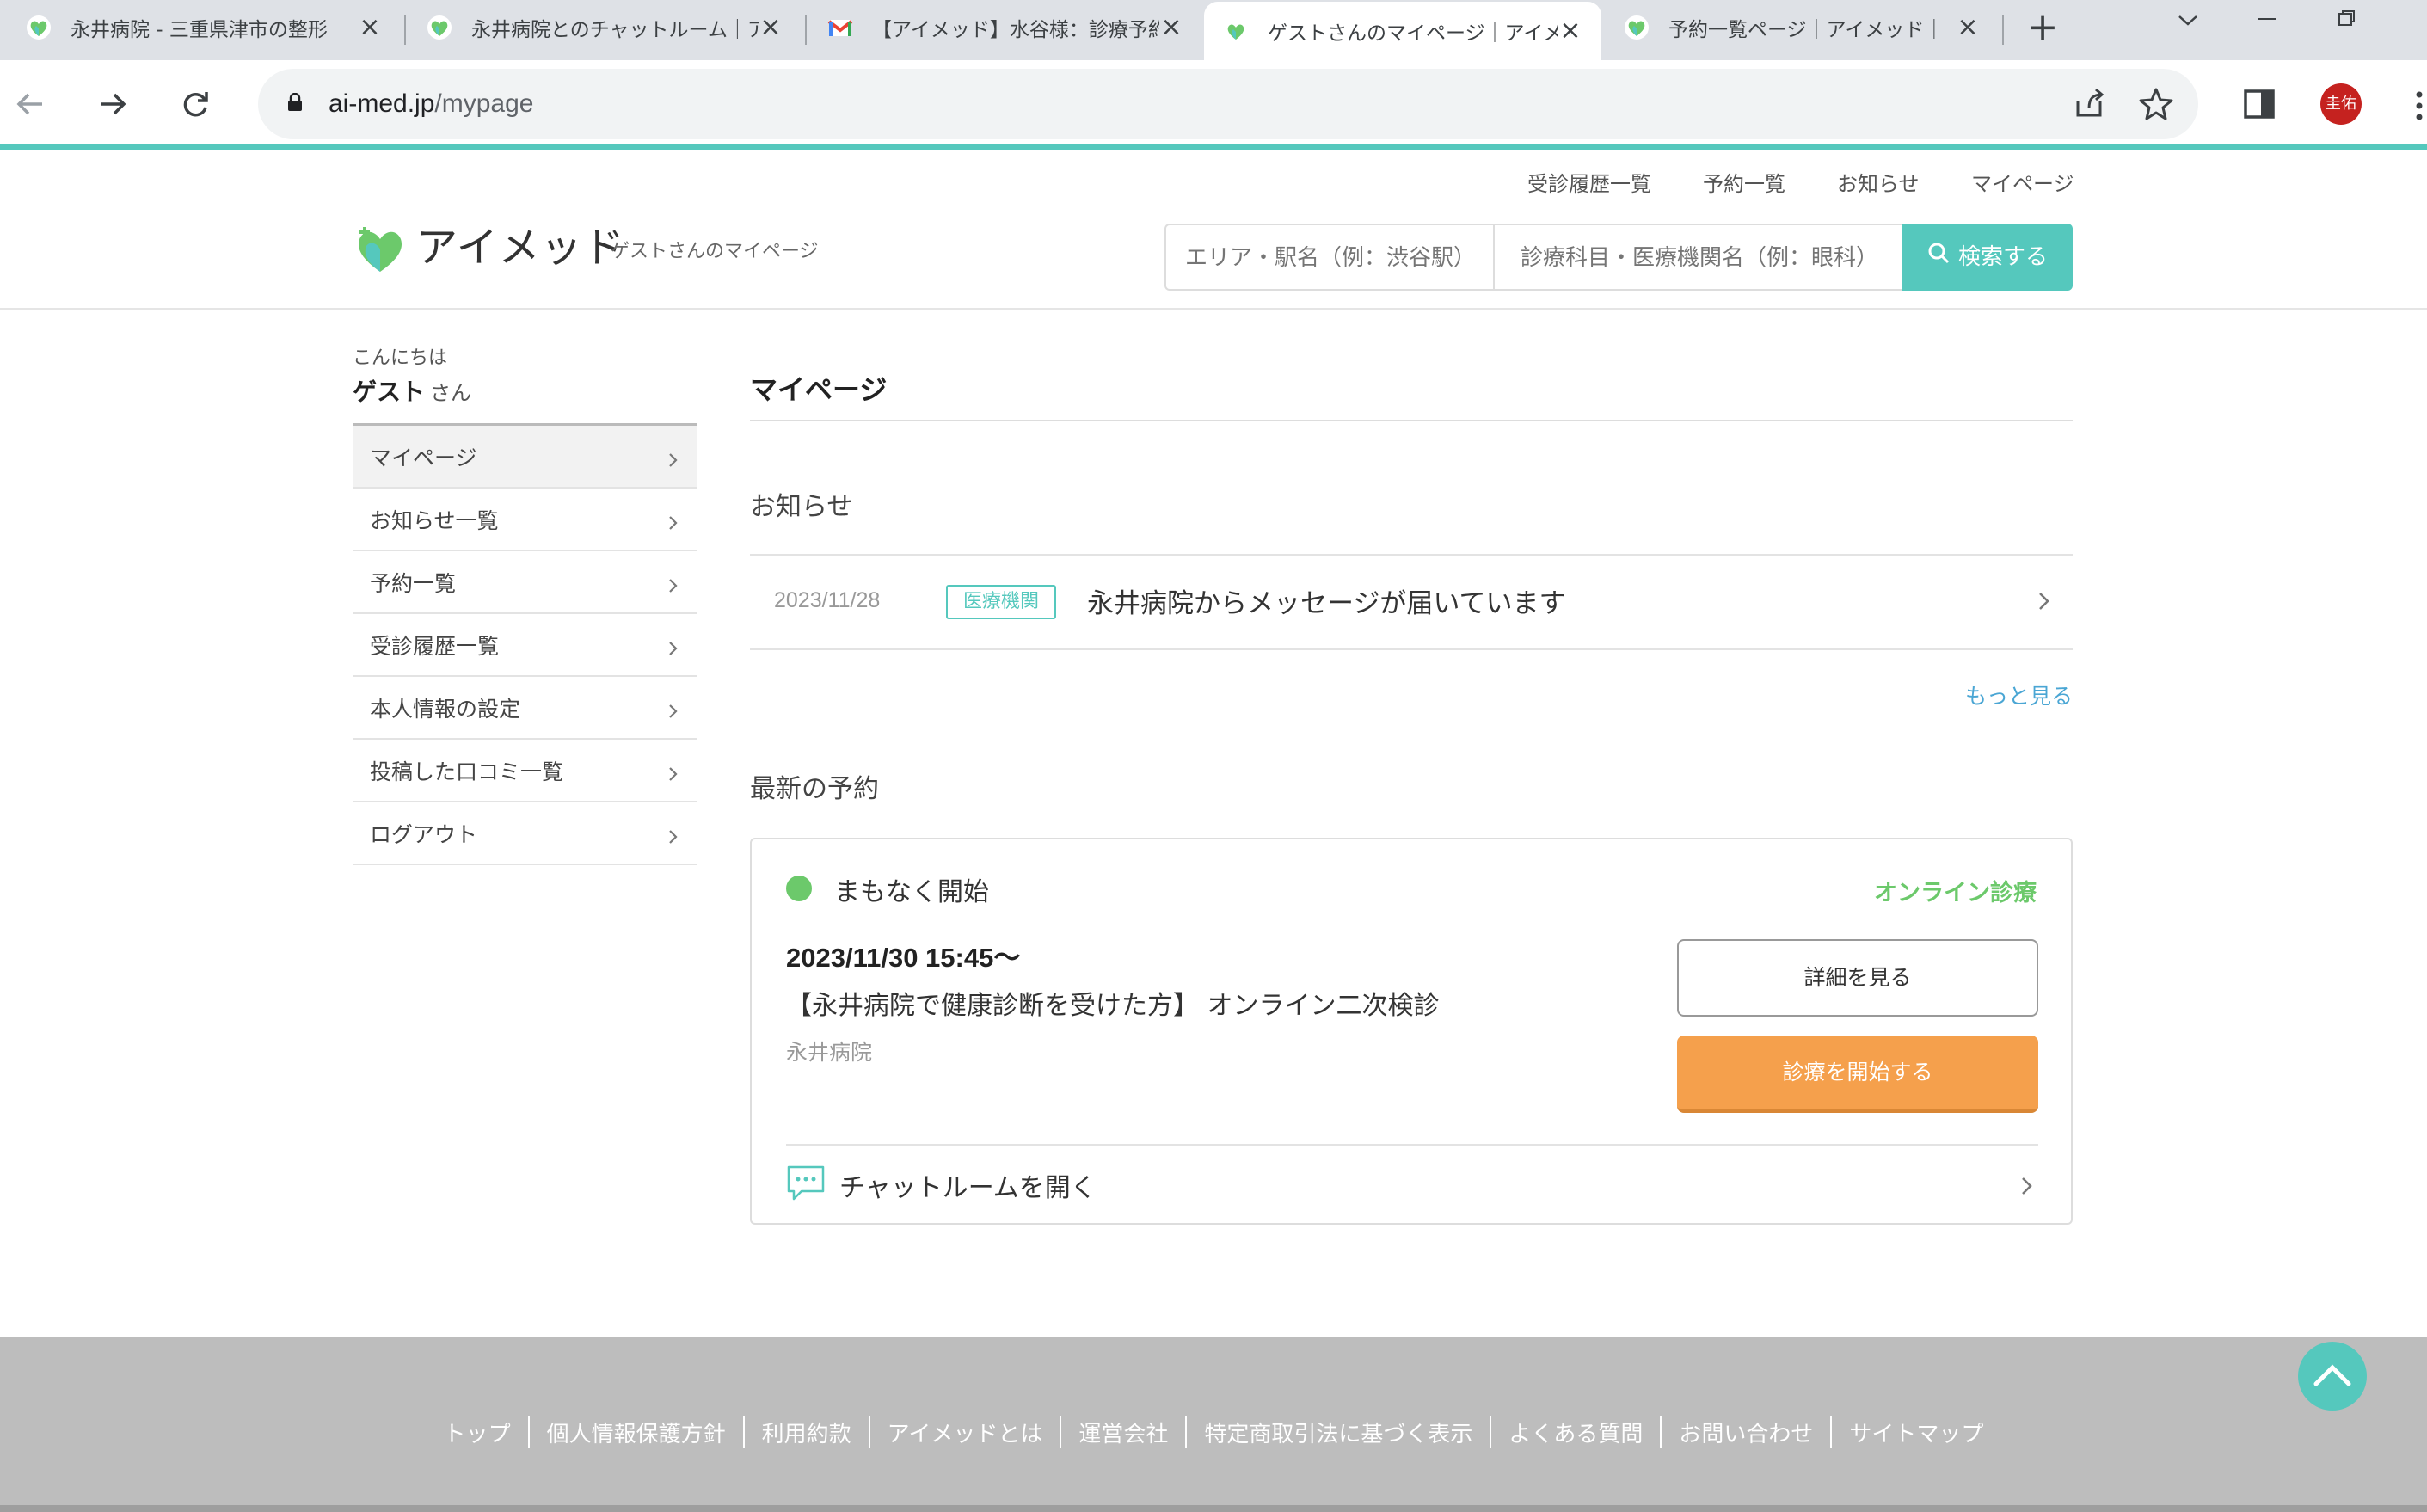 This screenshot has height=1512, width=2427. I want to click on search-button: 検索する, so click(1987, 257).